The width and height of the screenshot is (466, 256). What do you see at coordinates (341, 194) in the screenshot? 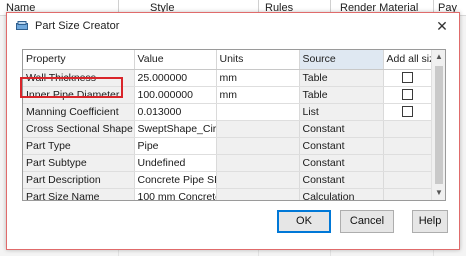
I see `source-cell: Calculation` at bounding box center [341, 194].